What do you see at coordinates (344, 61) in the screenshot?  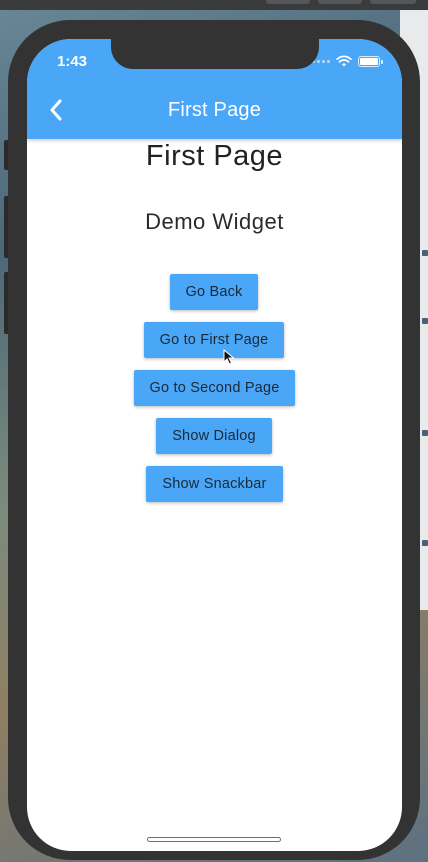 I see `wifi-icon` at bounding box center [344, 61].